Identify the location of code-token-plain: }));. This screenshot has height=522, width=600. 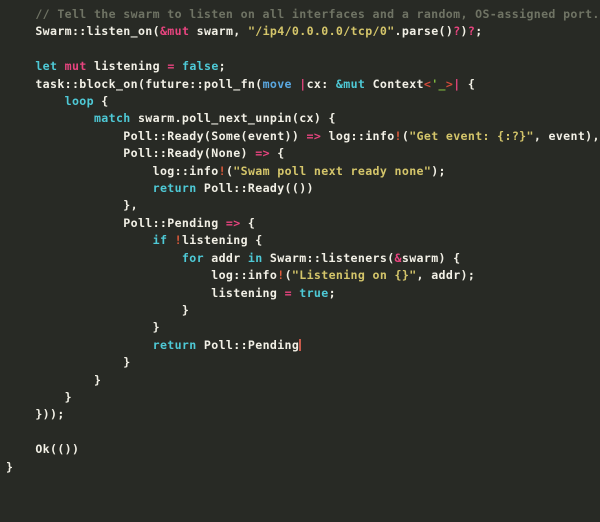
(50, 414).